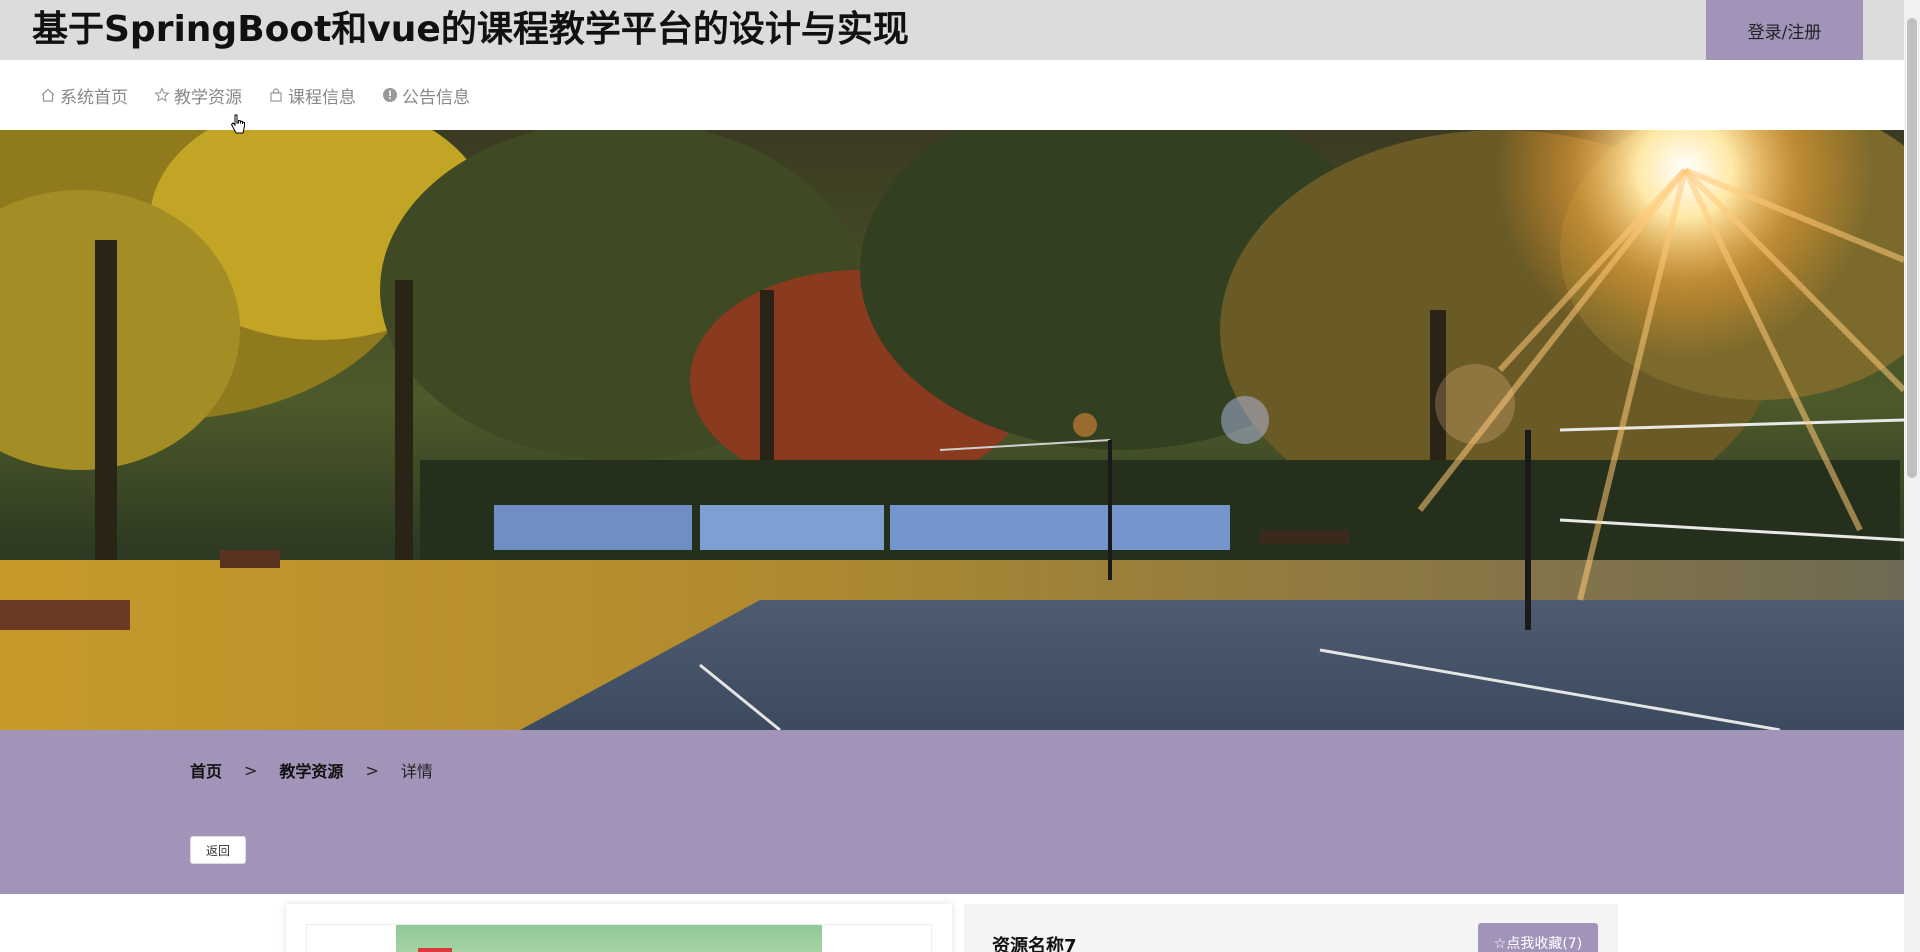  Describe the element at coordinates (48, 95) in the screenshot. I see `home-icon` at that location.